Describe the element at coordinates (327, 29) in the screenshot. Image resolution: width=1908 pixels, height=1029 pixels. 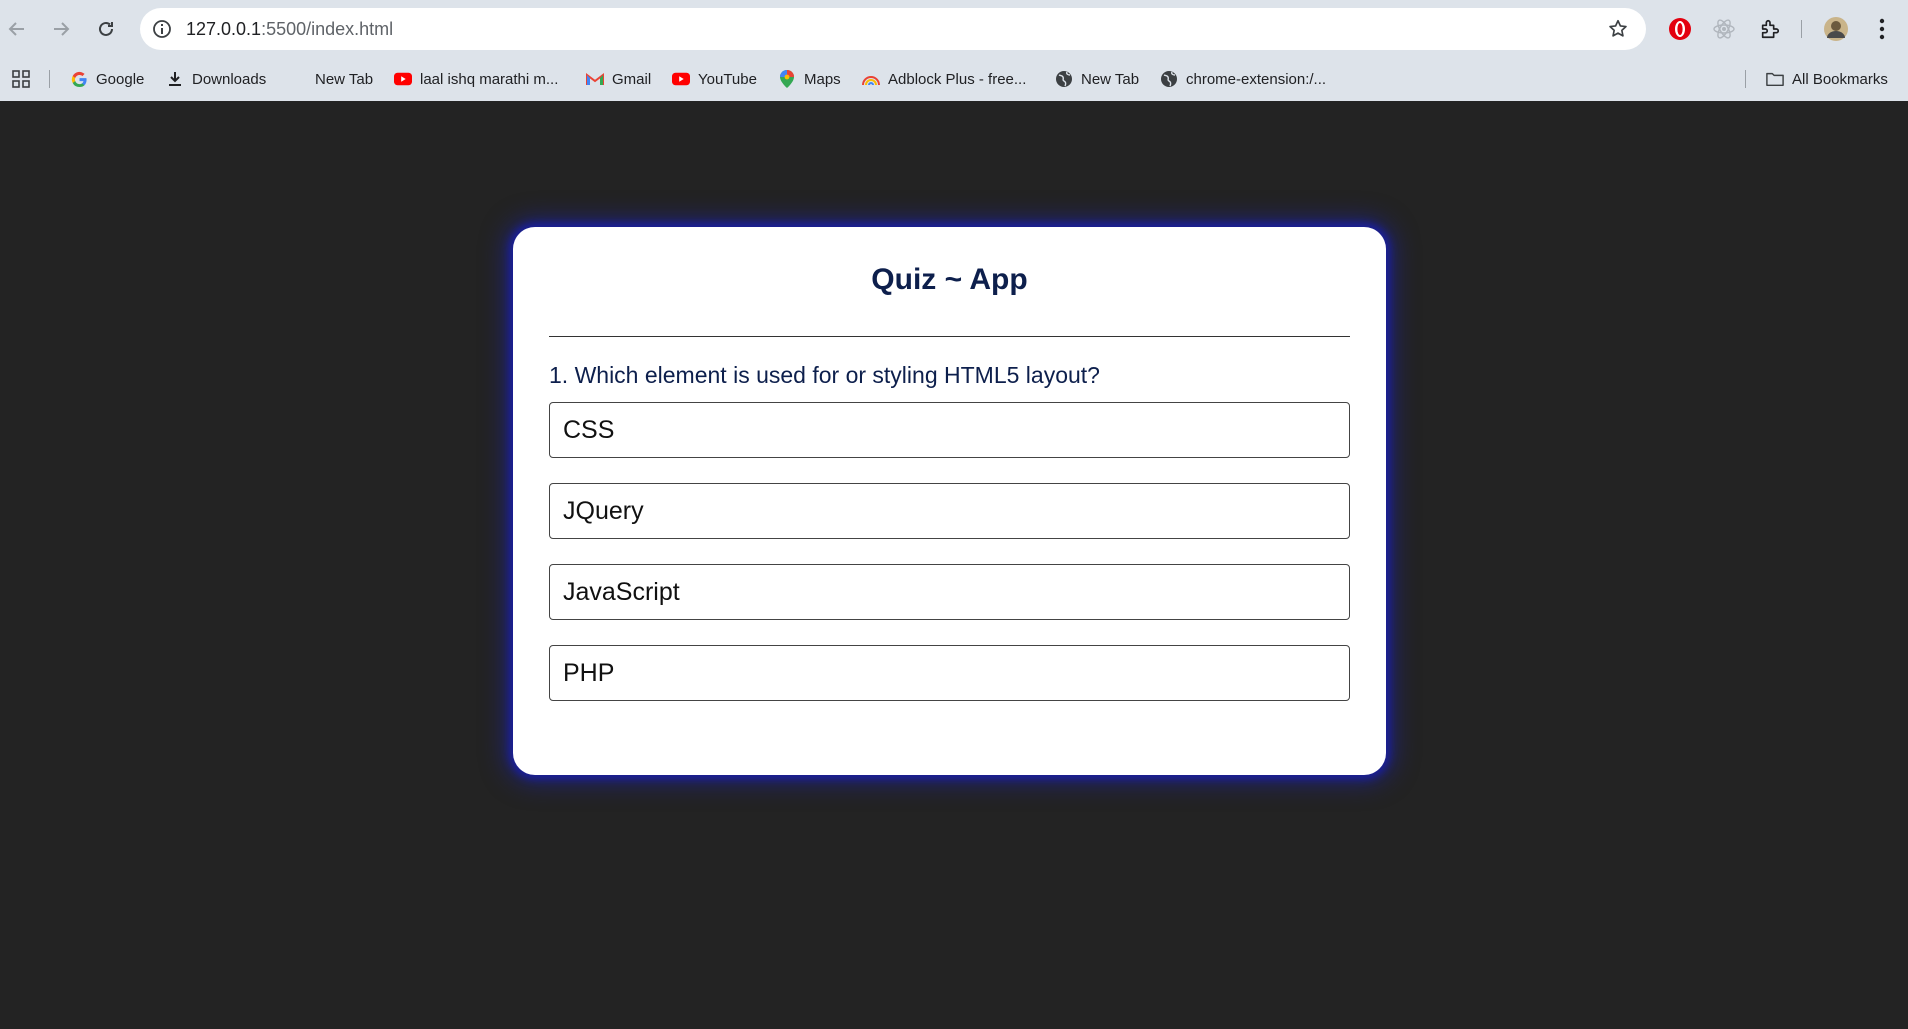
I see `url-path: :5500/index.html` at that location.